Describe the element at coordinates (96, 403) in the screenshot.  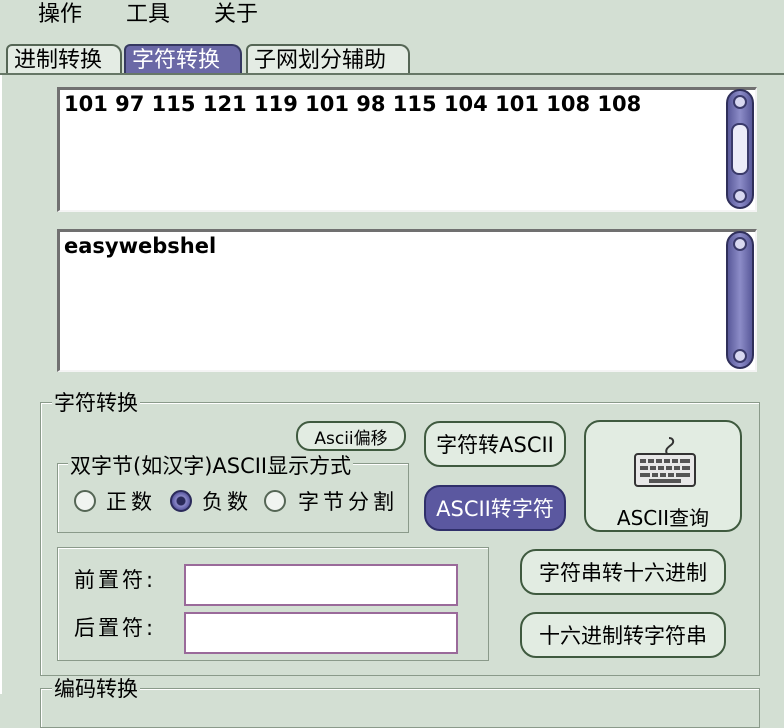
I see `char-conversion-legend: 字符转换` at that location.